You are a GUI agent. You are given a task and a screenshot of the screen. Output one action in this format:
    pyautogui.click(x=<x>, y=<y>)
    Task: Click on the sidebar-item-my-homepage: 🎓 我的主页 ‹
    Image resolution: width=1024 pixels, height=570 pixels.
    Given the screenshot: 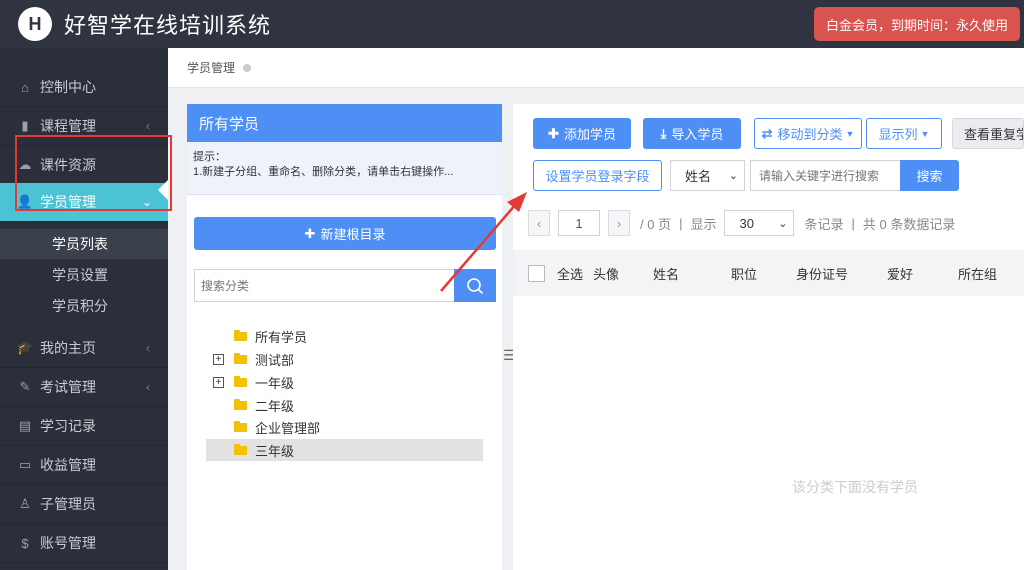 What is the action you would take?
    pyautogui.click(x=84, y=348)
    